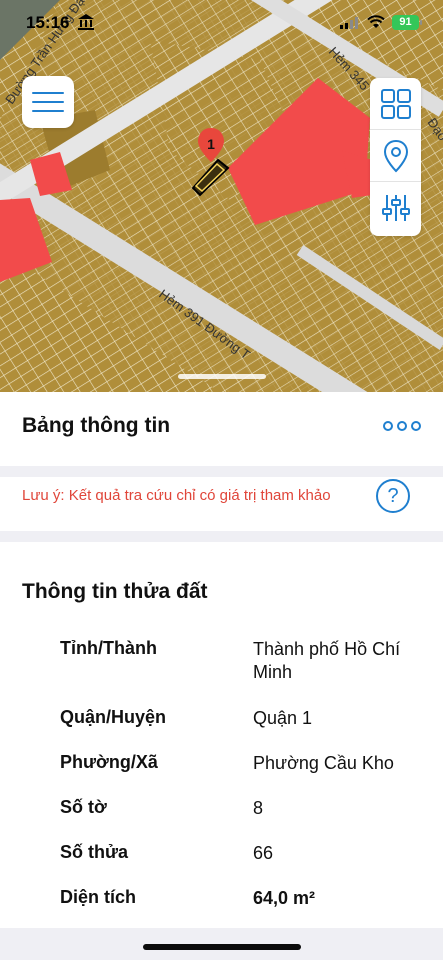 This screenshot has height=960, width=443. I want to click on grid-icon, so click(395, 103).